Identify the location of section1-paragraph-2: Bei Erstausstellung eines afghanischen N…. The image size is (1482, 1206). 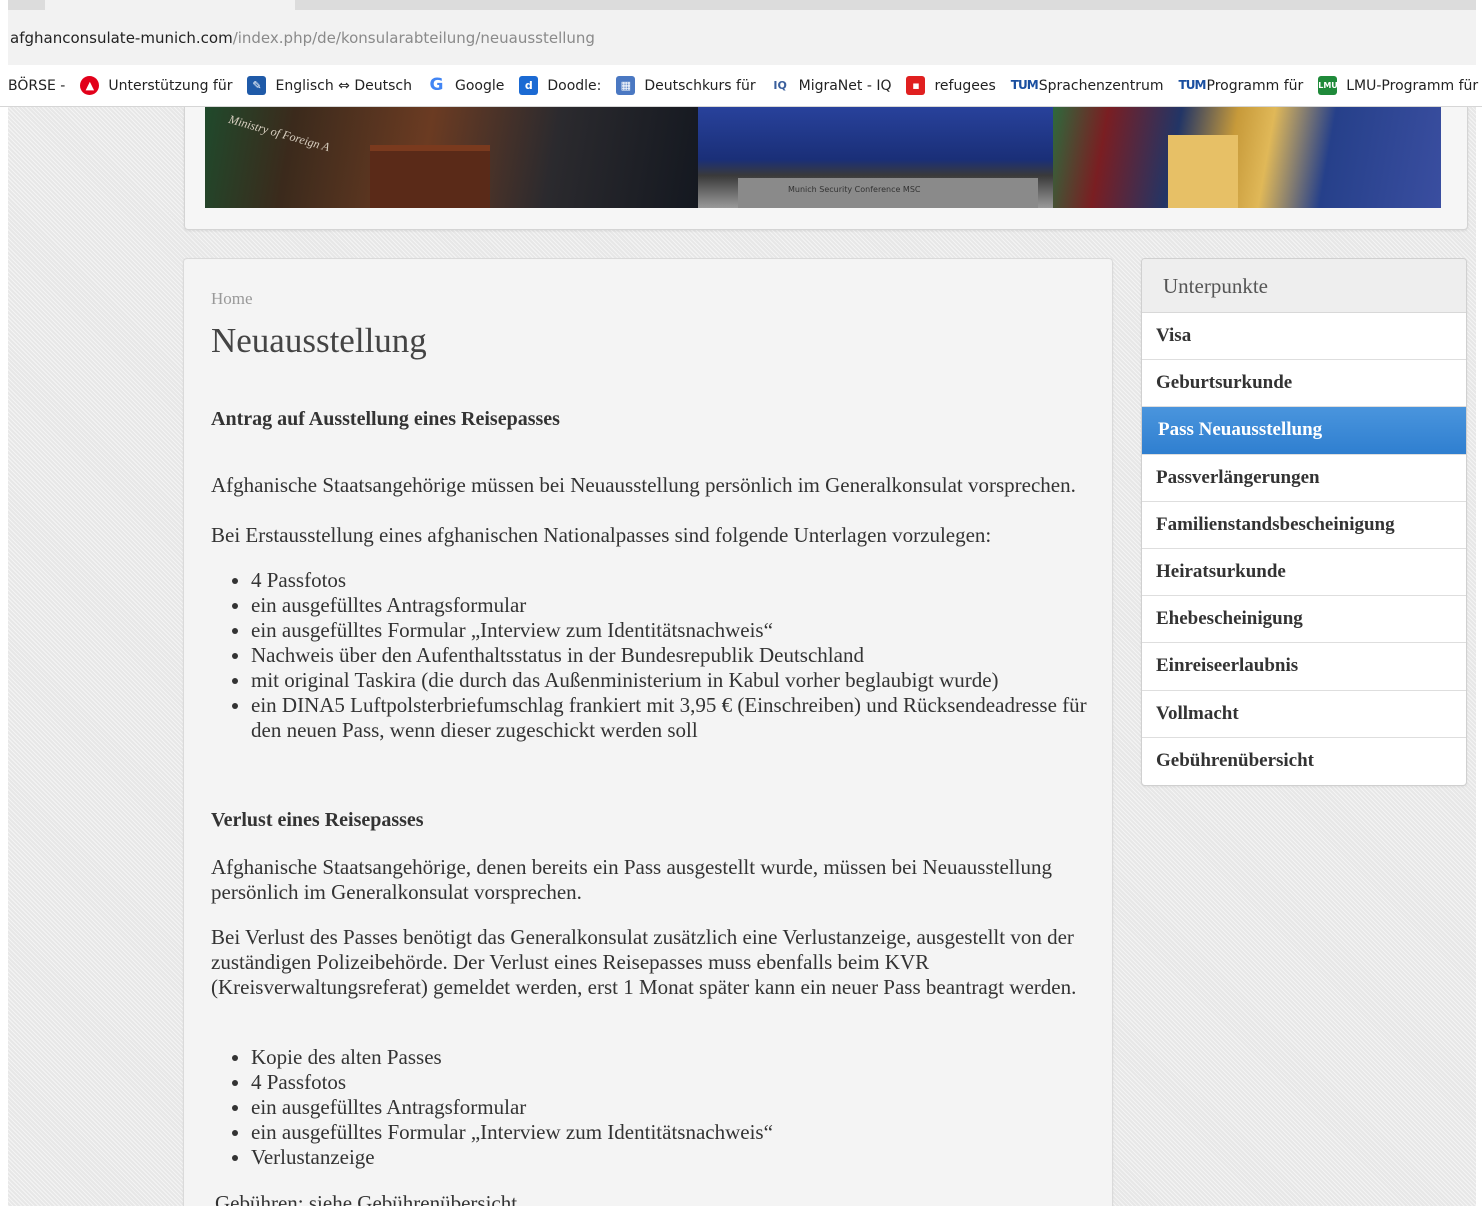
(601, 535).